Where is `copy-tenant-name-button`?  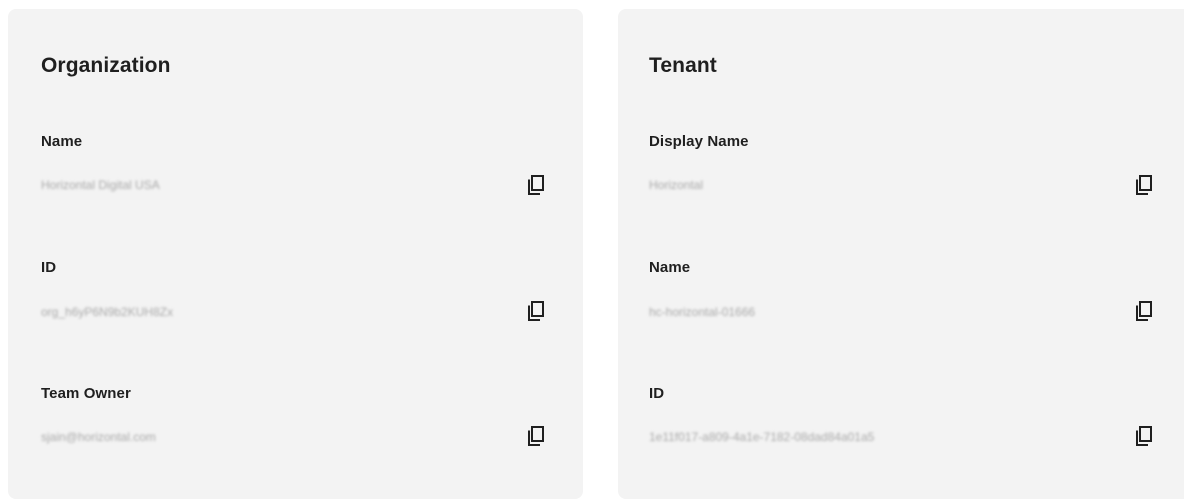
copy-tenant-name-button is located at coordinates (1144, 311).